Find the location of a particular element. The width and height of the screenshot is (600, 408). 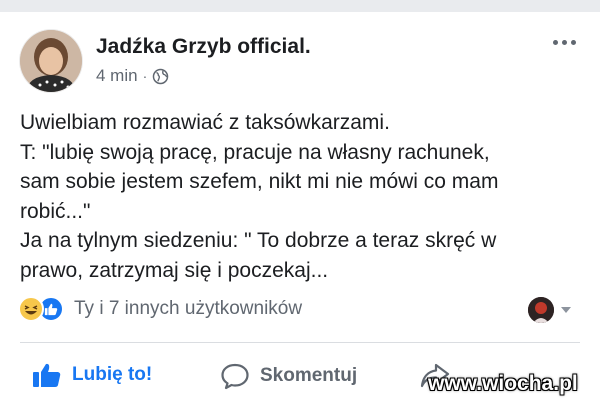

author-avatar is located at coordinates (51, 61).